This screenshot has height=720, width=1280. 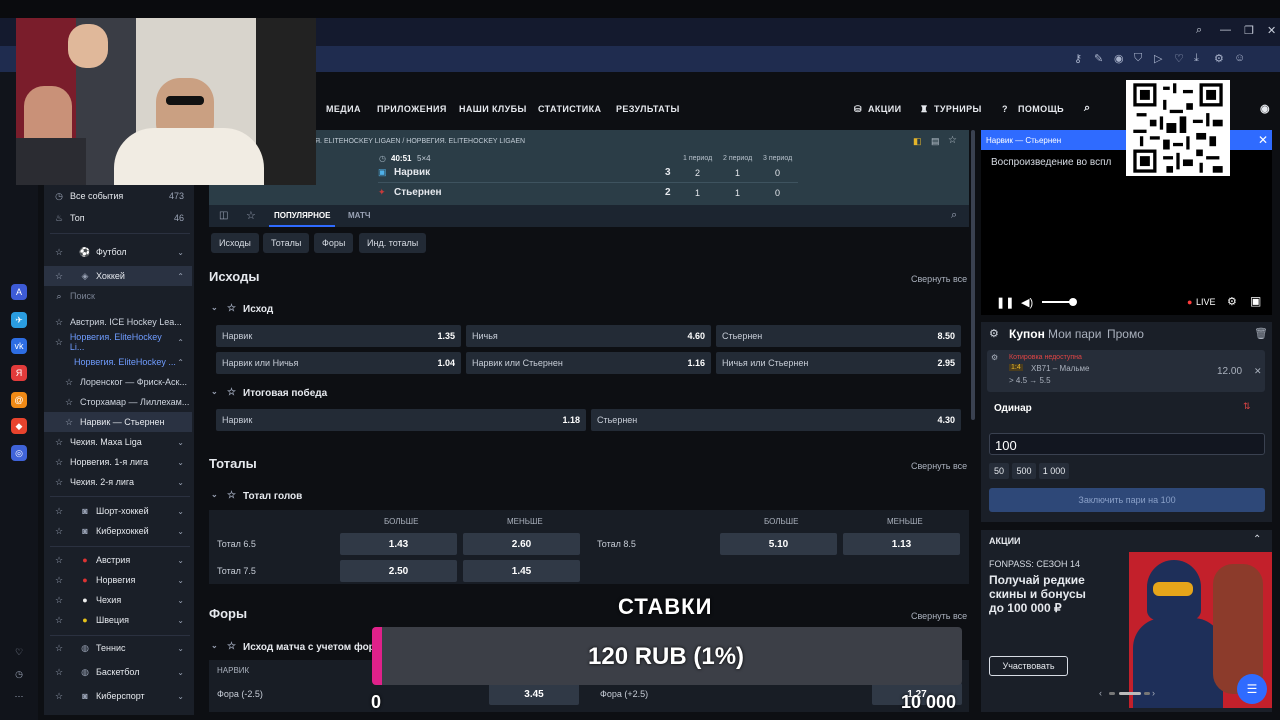 What do you see at coordinates (302, 215) in the screenshot?
I see `tab-popular: ПОПУЛЯРНОЕ` at bounding box center [302, 215].